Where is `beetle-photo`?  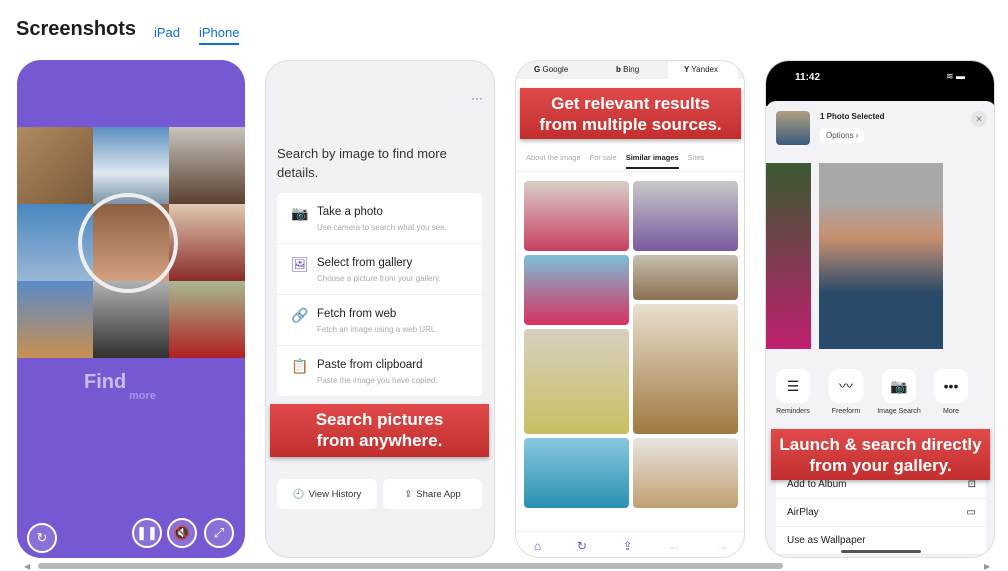
beetle-photo is located at coordinates (207, 319).